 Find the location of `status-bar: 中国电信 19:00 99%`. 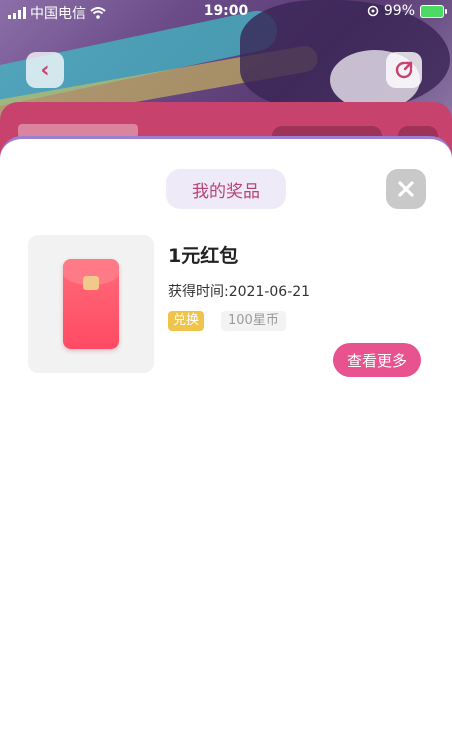

status-bar: 中国电信 19:00 99% is located at coordinates (226, 11).